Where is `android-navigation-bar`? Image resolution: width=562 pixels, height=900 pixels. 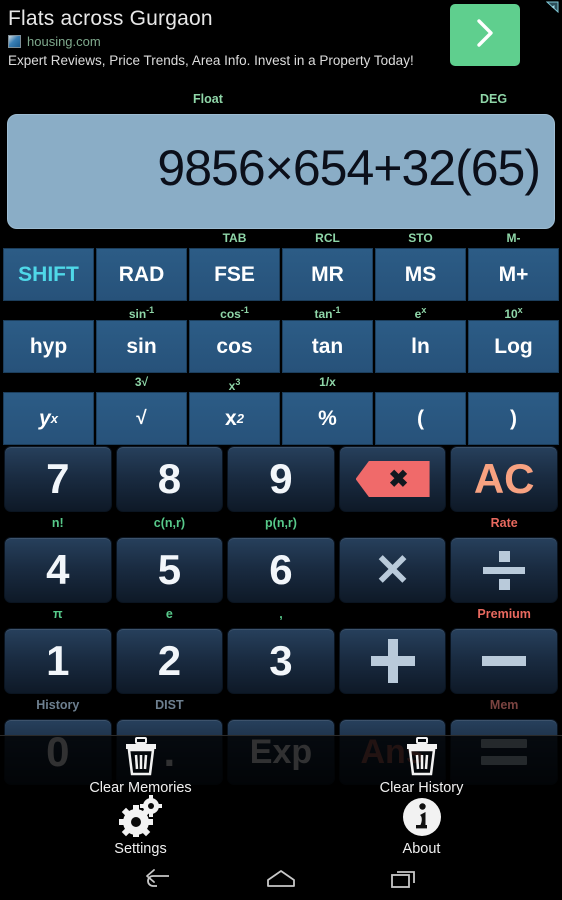
android-navigation-bar is located at coordinates (281, 879).